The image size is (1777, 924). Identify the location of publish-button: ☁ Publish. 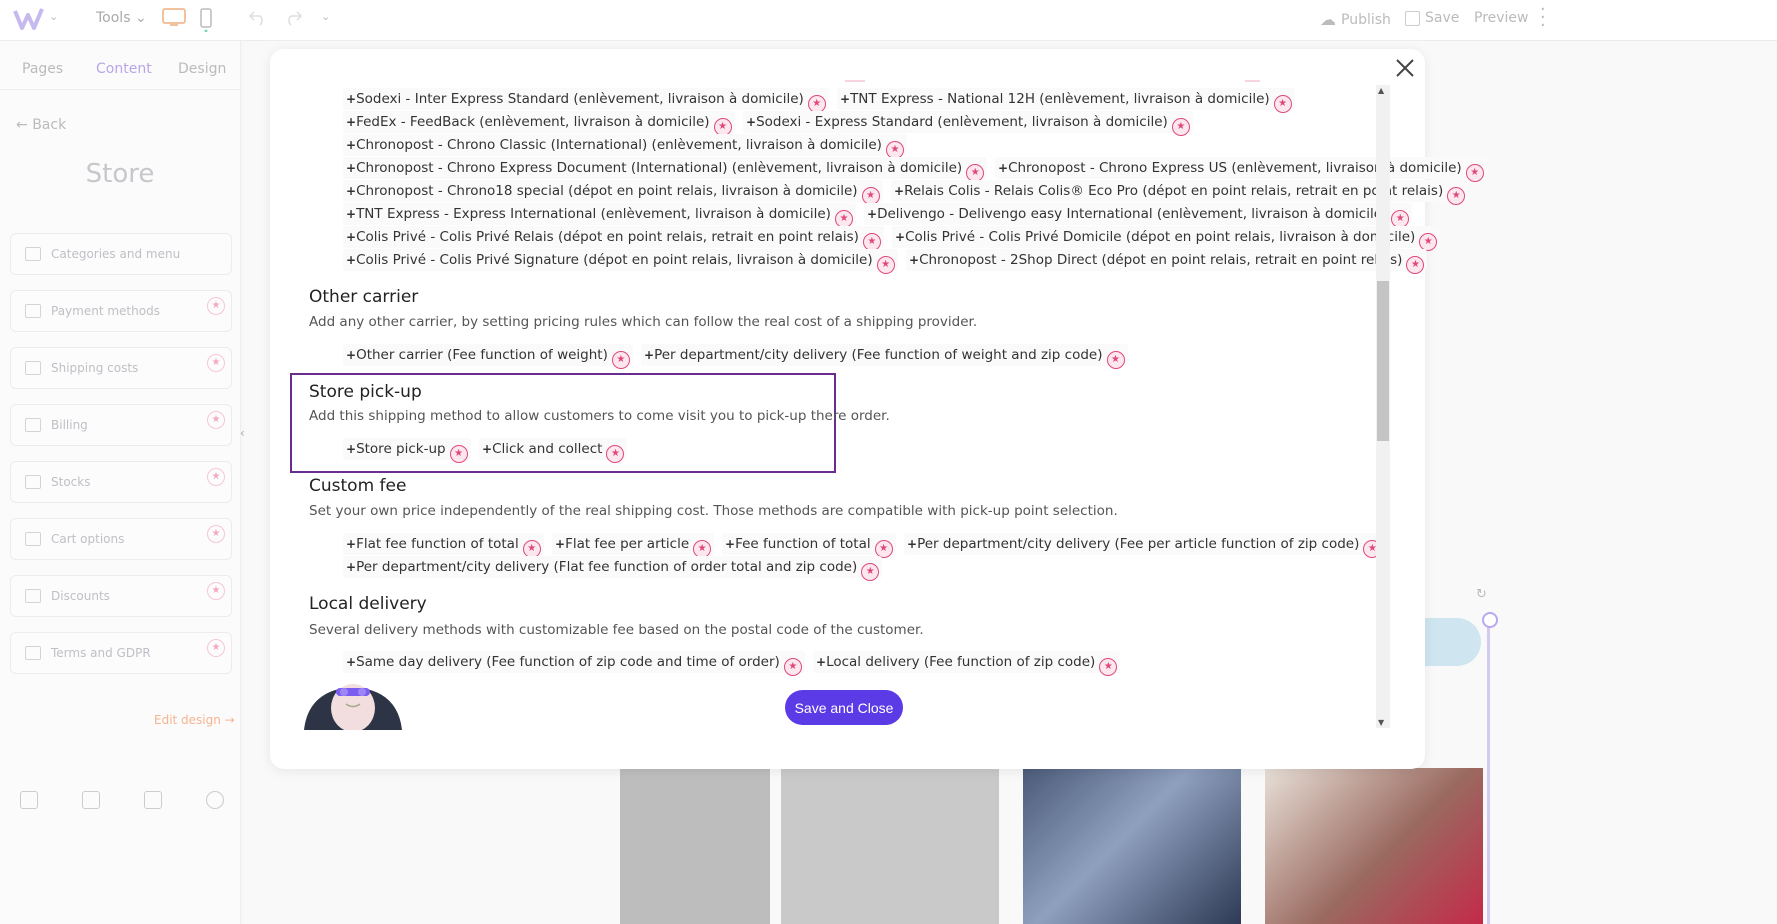
(1355, 19).